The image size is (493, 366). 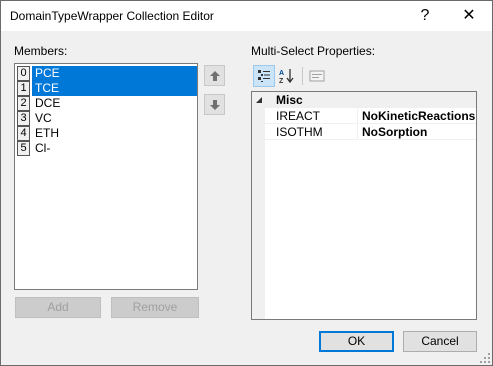 What do you see at coordinates (23, 103) in the screenshot?
I see `item-index: 2` at bounding box center [23, 103].